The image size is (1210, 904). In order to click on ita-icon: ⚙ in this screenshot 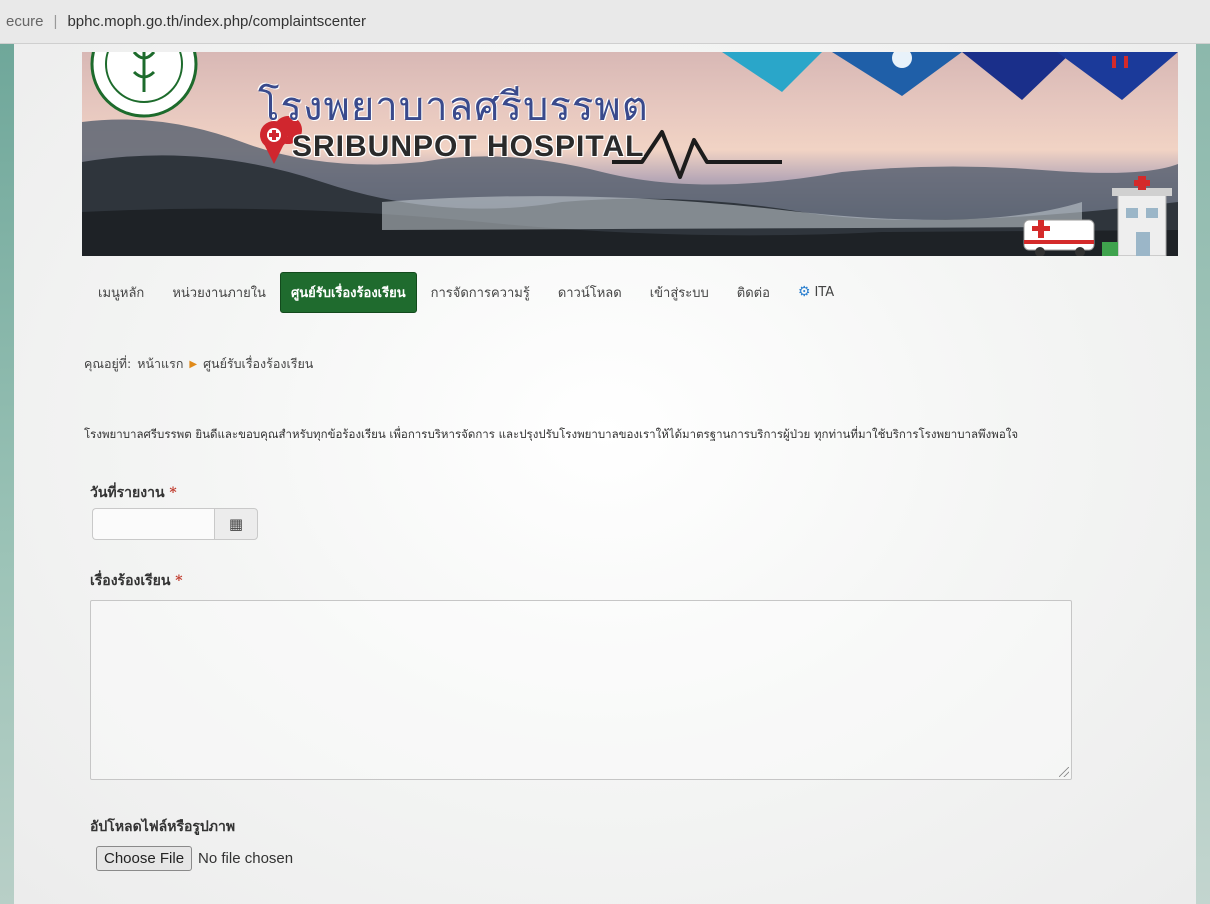, I will do `click(804, 292)`.